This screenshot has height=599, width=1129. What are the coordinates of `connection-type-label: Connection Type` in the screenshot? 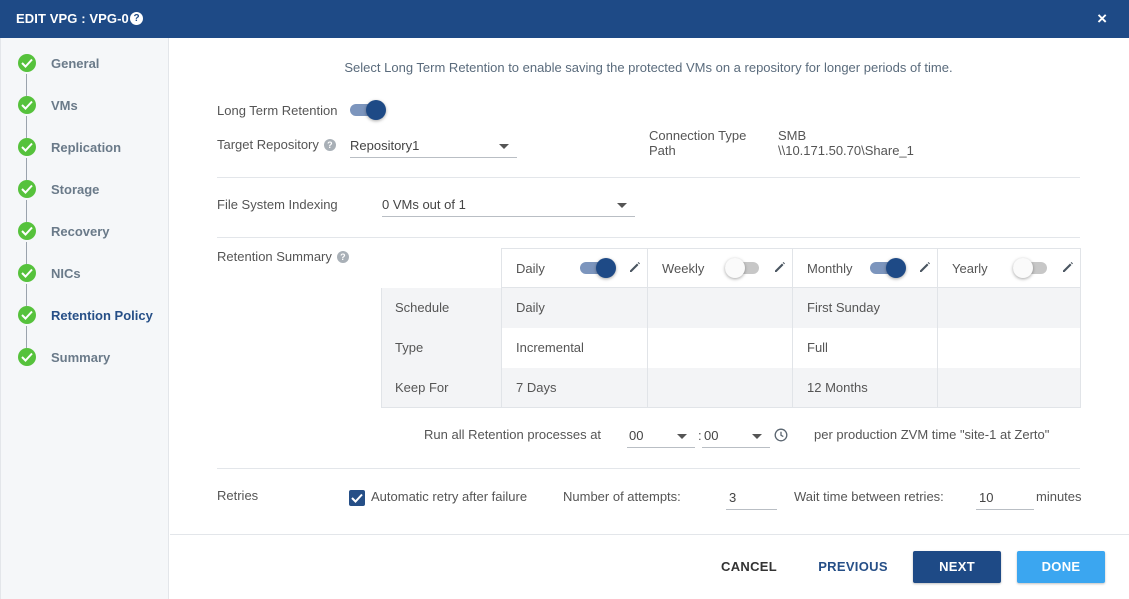 It's located at (698, 135).